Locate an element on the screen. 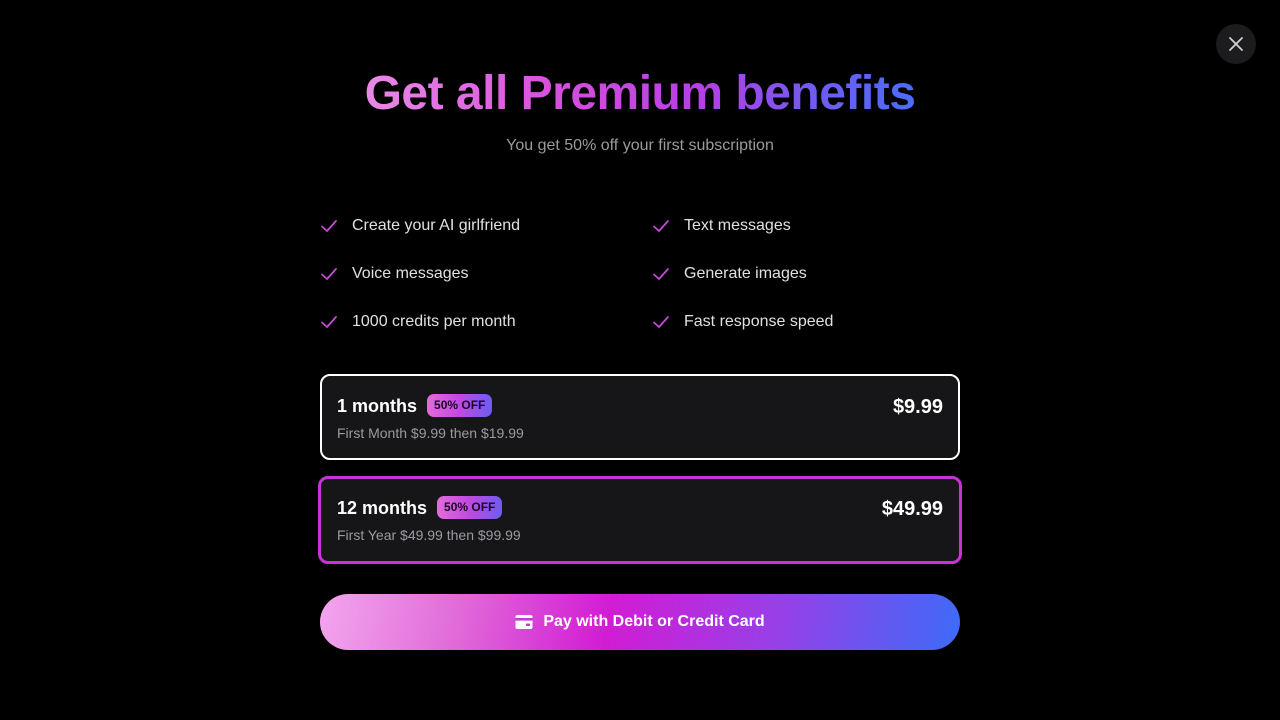 This screenshot has height=720, width=1280. benefit-item: Create your AI girlfriend is located at coordinates (486, 226).